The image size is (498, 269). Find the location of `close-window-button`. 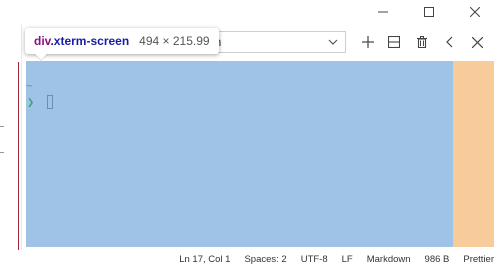

close-window-button is located at coordinates (475, 12).